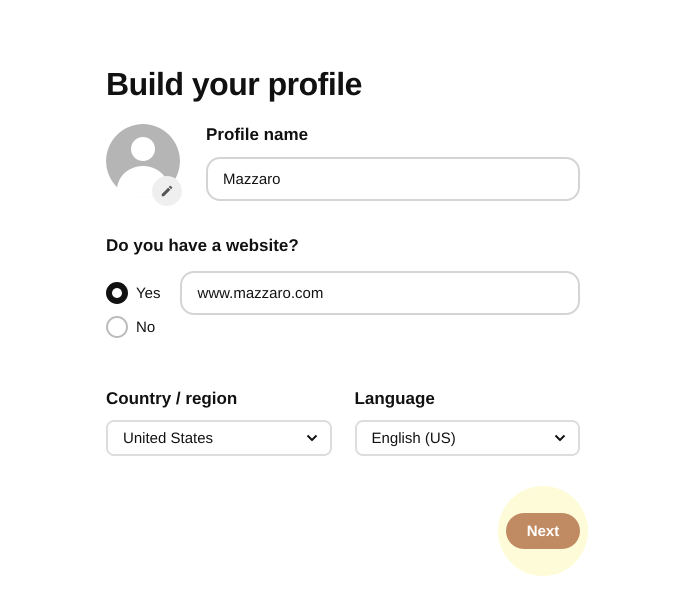 The image size is (688, 601). I want to click on website-field: www.mazzaro.com, so click(380, 293).